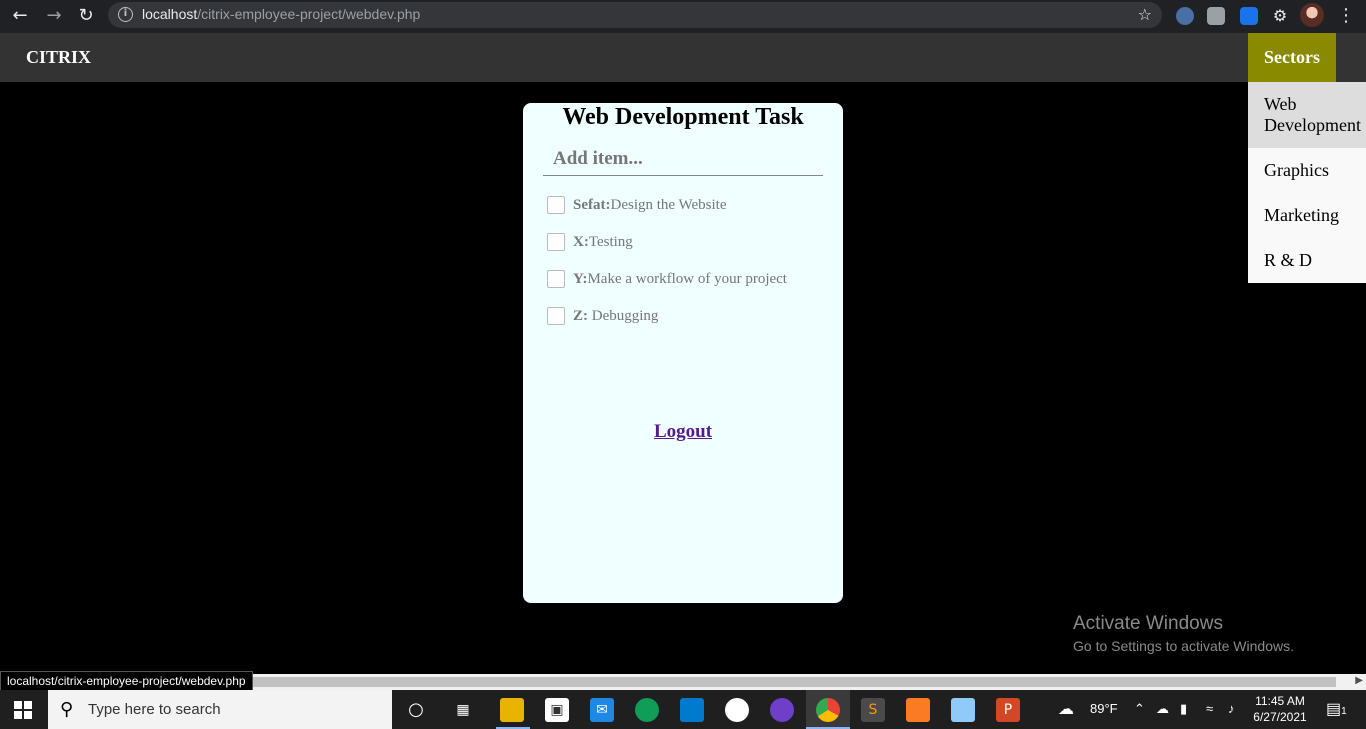 This screenshot has height=729, width=1366. What do you see at coordinates (1307, 170) in the screenshot?
I see `sector-graphics: Graphics` at bounding box center [1307, 170].